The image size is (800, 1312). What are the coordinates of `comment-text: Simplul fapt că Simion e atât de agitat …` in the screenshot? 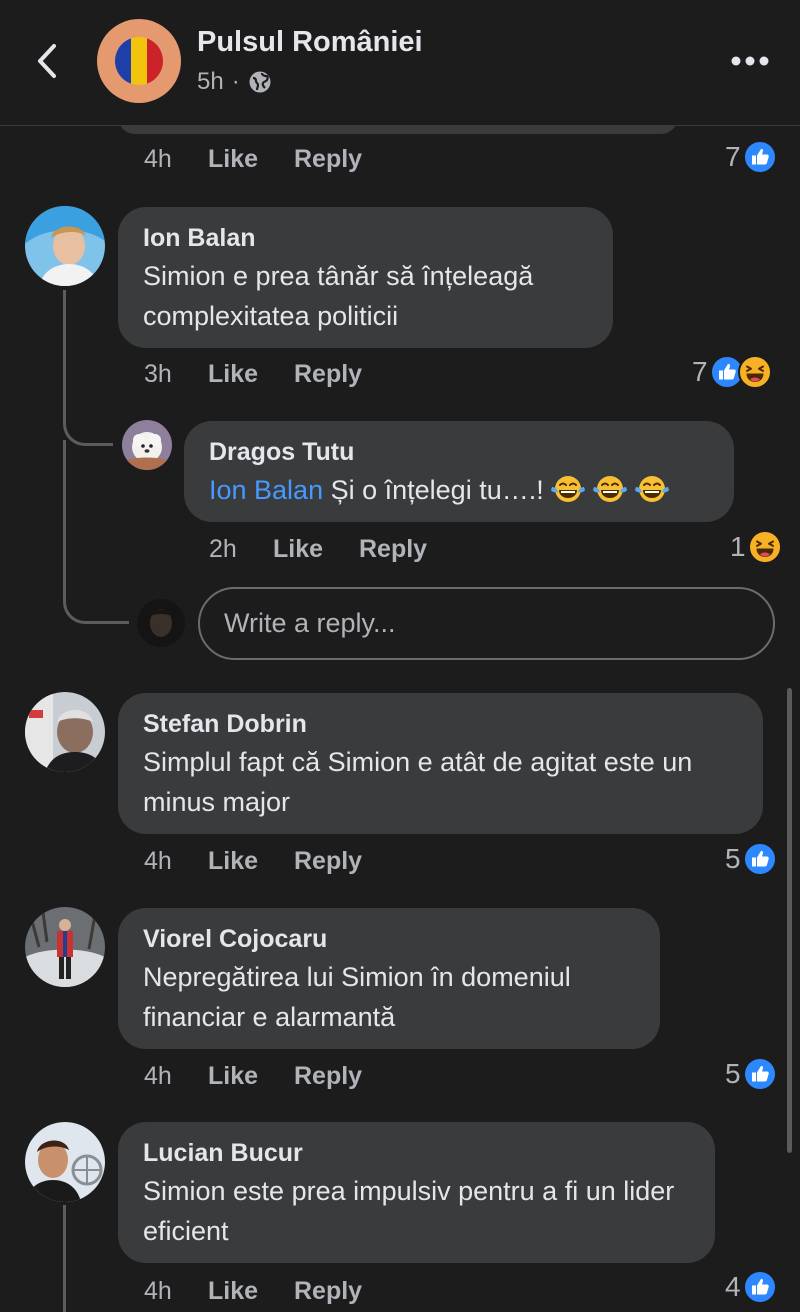 It's located at (418, 782).